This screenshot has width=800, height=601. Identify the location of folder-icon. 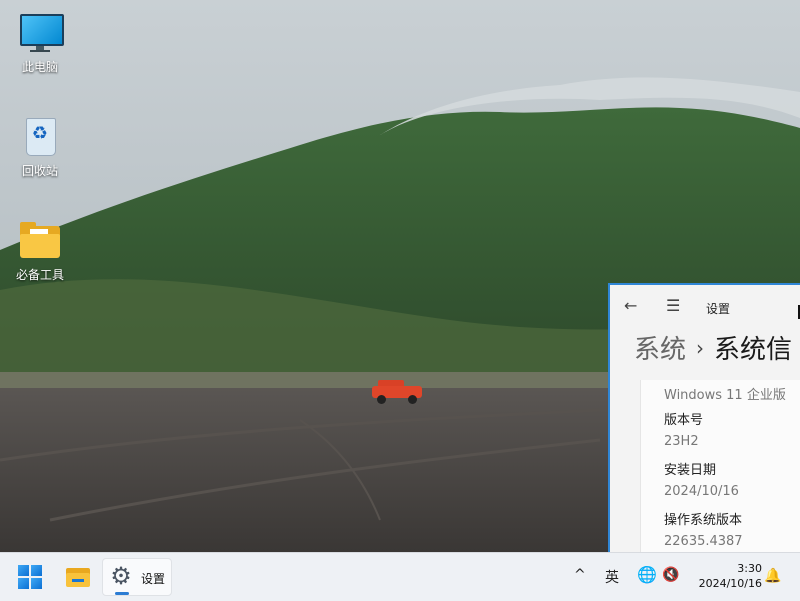
(40, 240).